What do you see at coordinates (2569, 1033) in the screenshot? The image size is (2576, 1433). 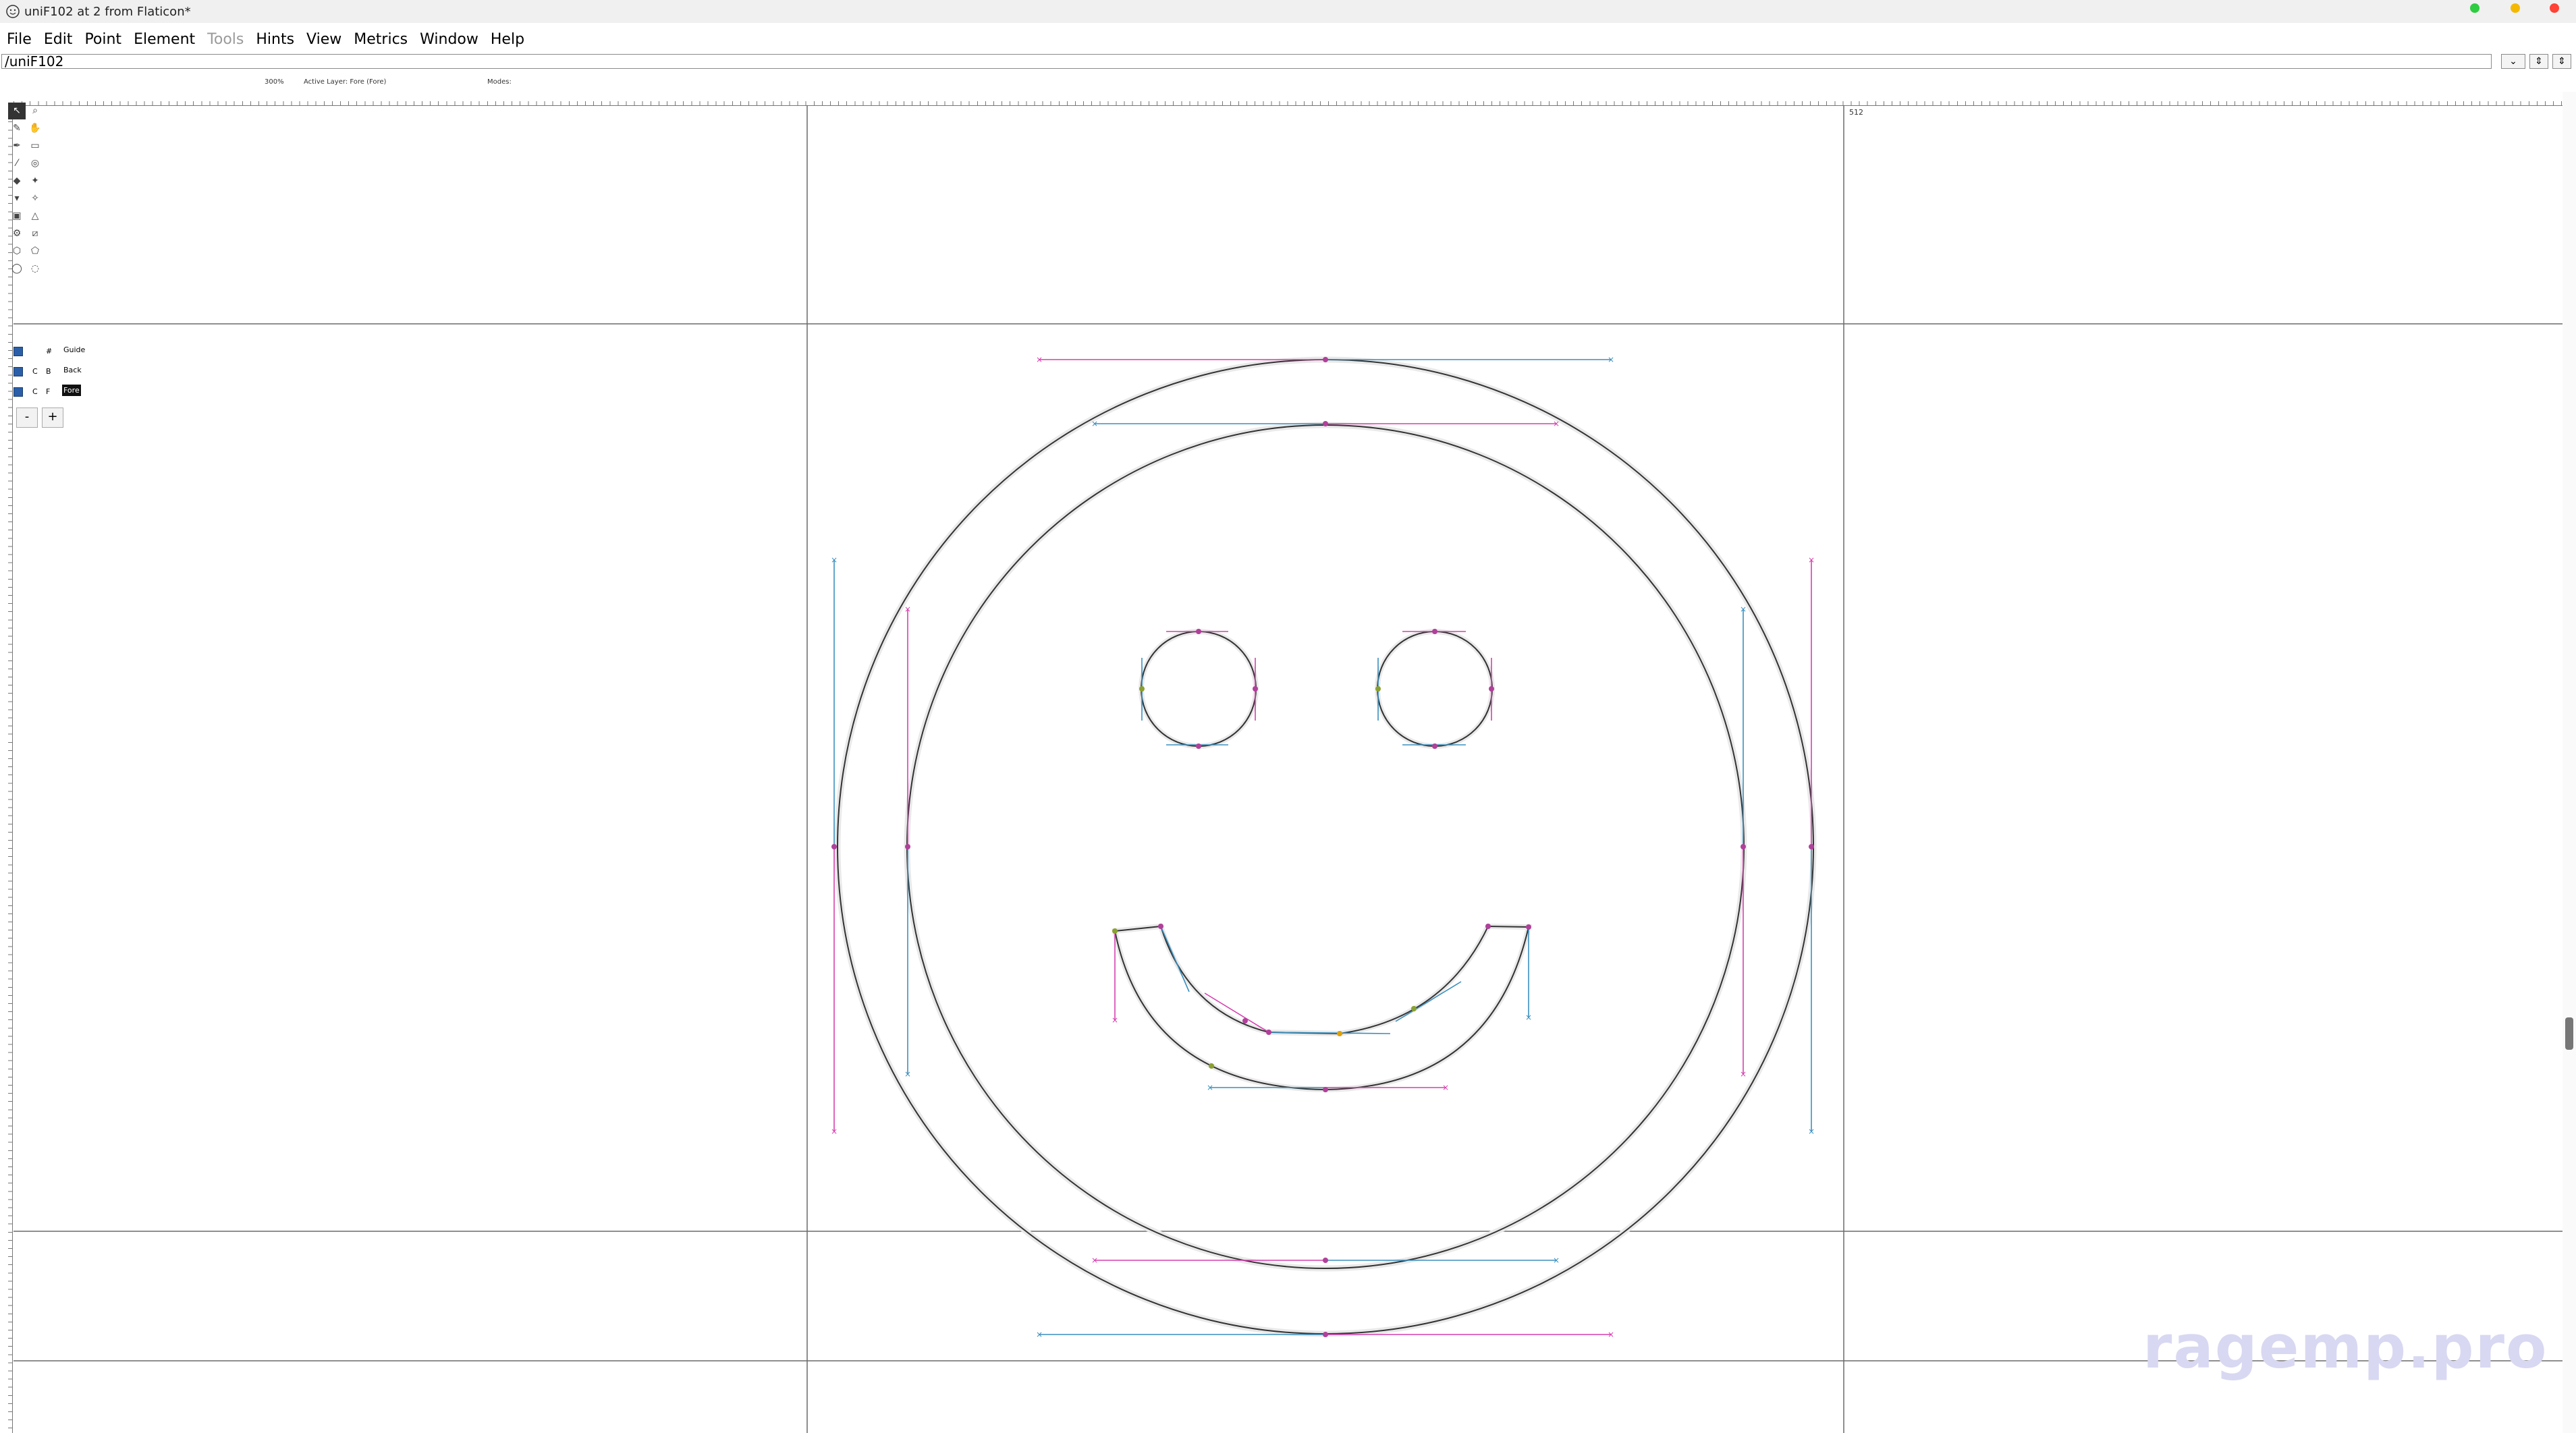 I see `scrollbar-thumb` at bounding box center [2569, 1033].